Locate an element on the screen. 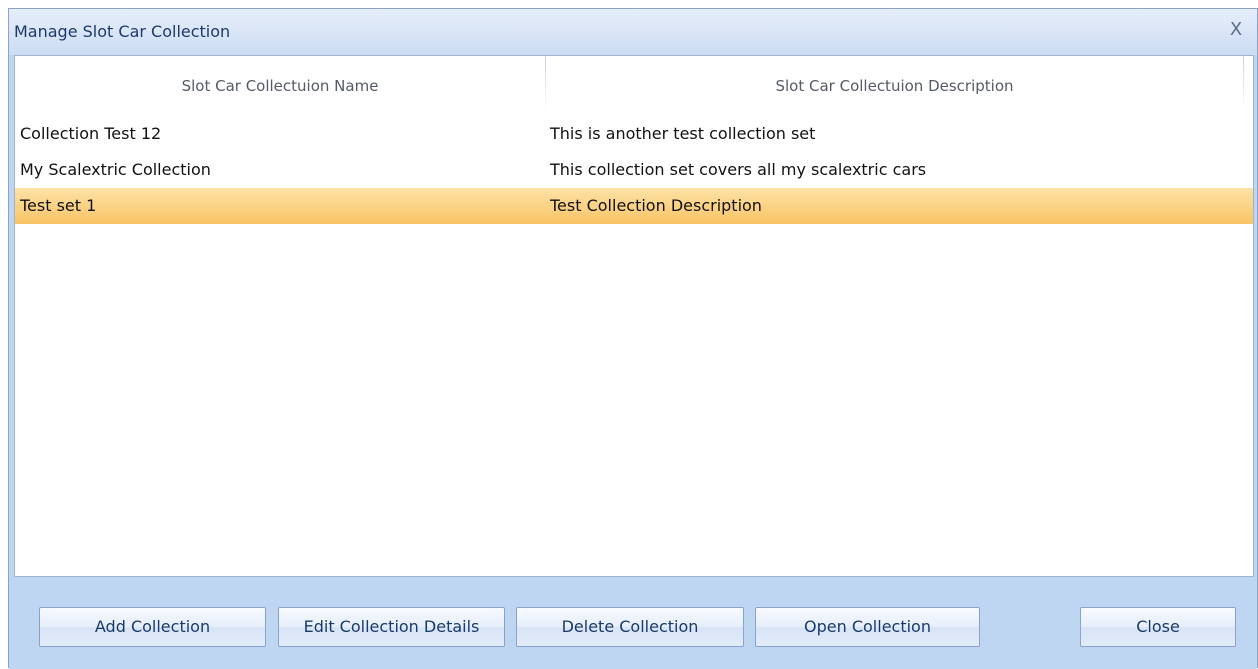 Image resolution: width=1258 pixels, height=669 pixels. row-name-cell: Test set 1 is located at coordinates (58, 205).